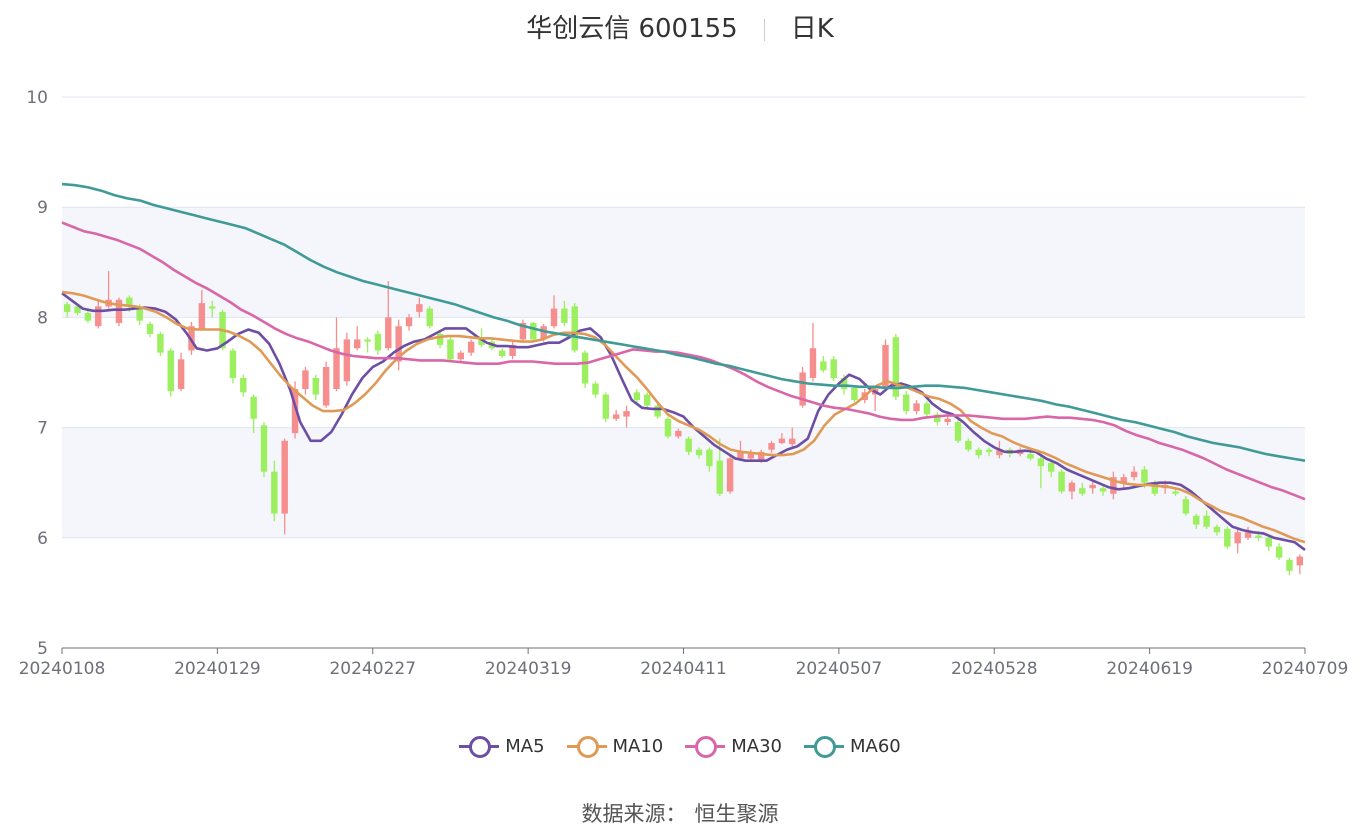 Image resolution: width=1360 pixels, height=828 pixels. I want to click on legend-item-ma60: MA60, so click(852, 746).